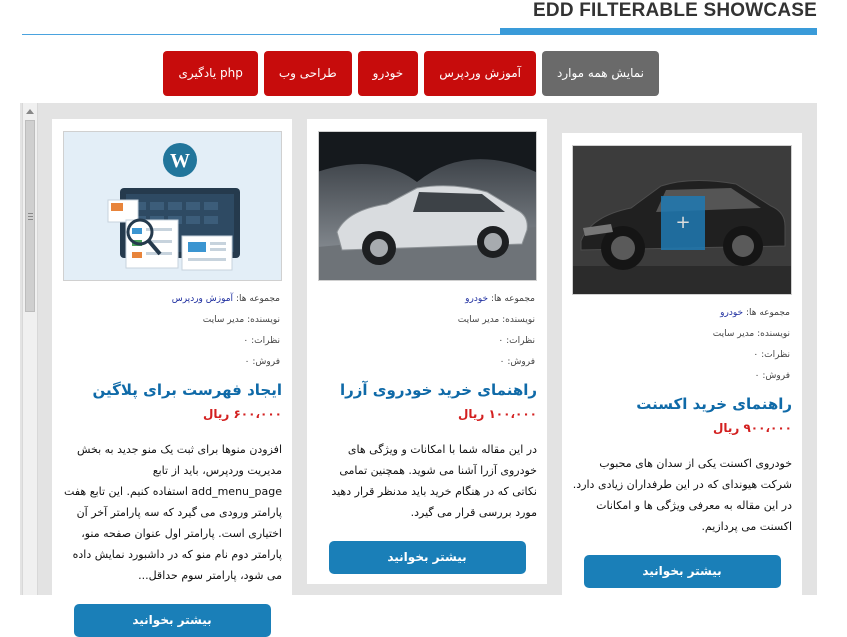 The width and height of the screenshot is (847, 637). I want to click on product-image-azera, so click(427, 206).